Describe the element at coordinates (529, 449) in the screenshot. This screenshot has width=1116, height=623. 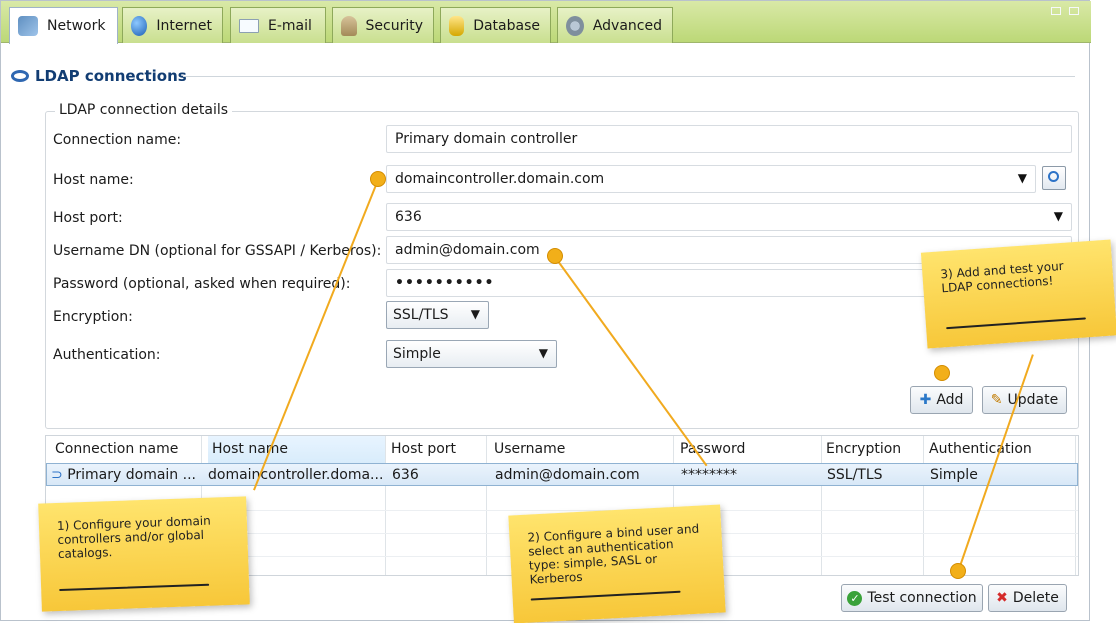
I see `header-username: Username` at that location.